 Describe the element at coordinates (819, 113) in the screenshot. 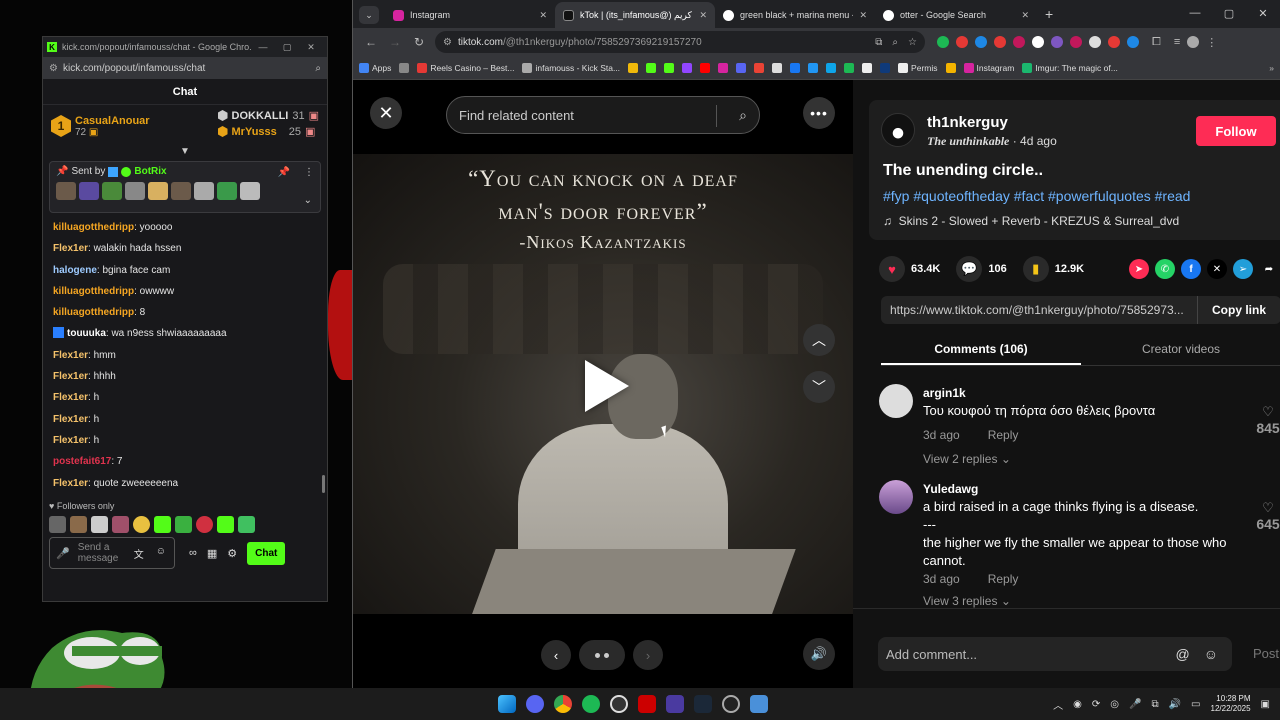

I see `more-options-button: •••` at that location.